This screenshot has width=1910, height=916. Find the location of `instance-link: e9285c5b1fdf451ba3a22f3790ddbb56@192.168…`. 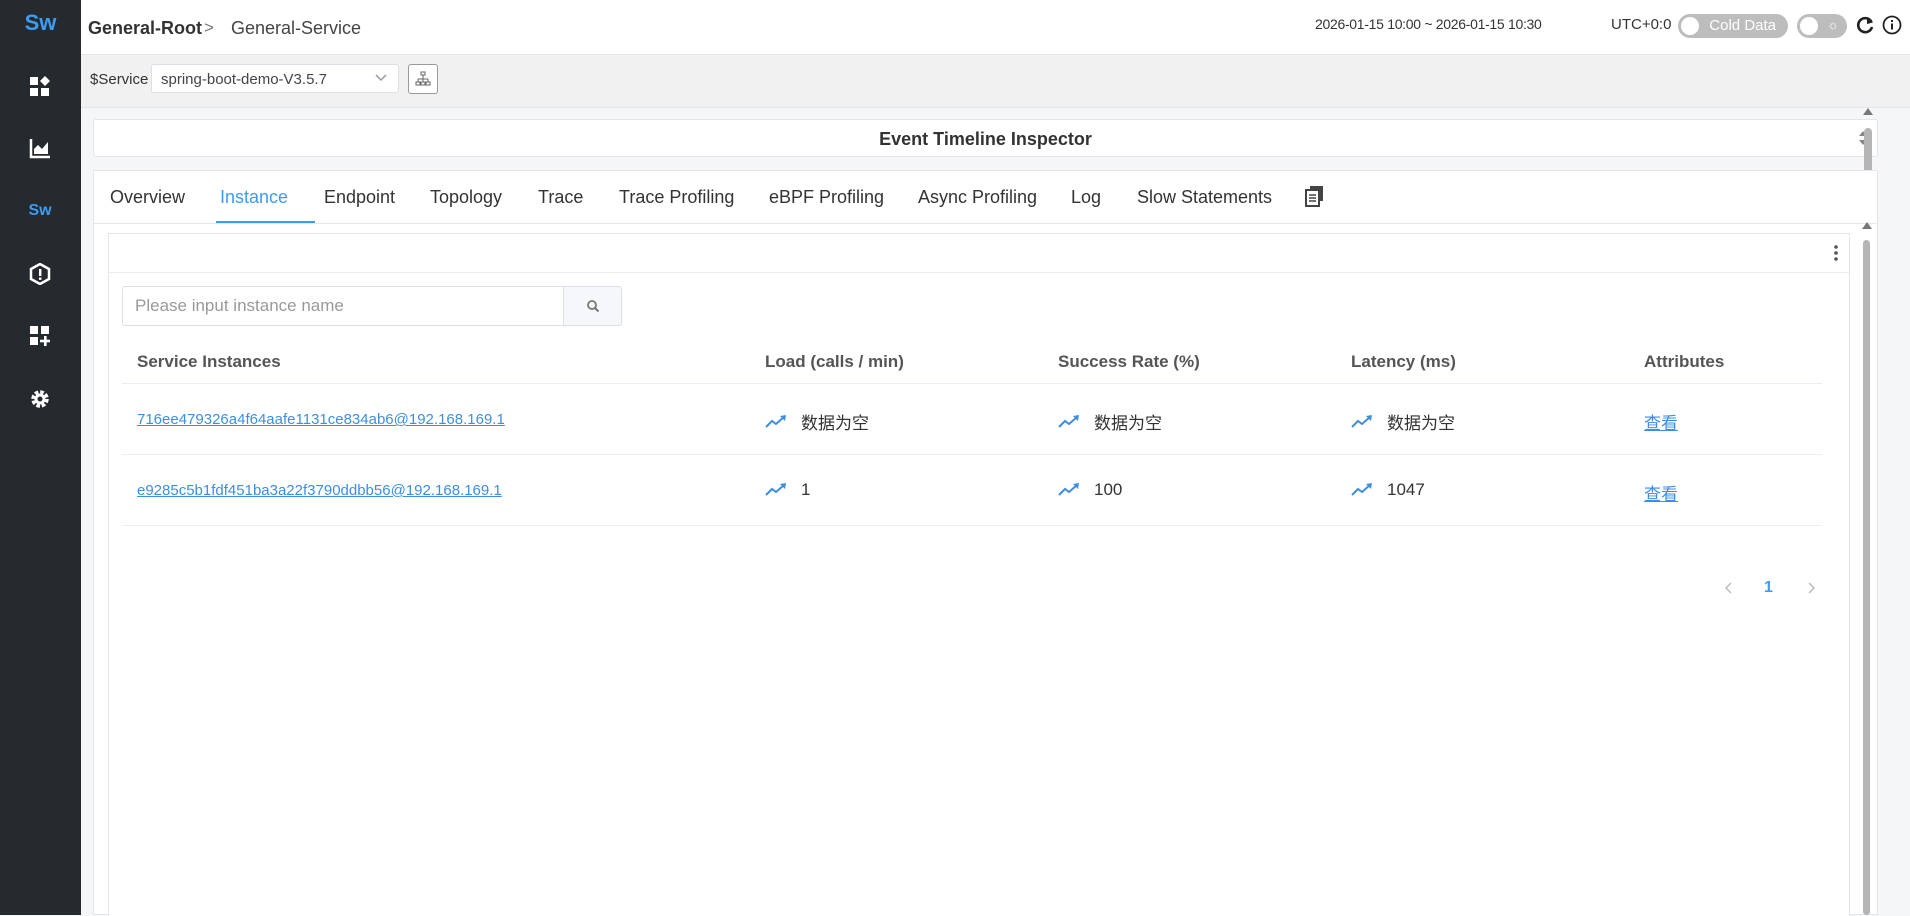

instance-link: e9285c5b1fdf451ba3a22f3790ddbb56@192.168… is located at coordinates (319, 490).